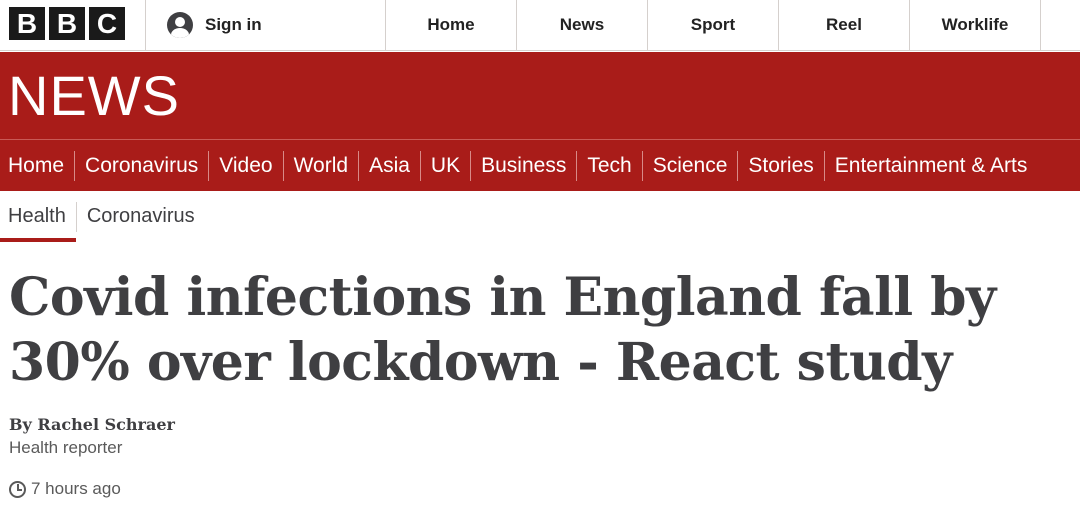  Describe the element at coordinates (38, 221) in the screenshot. I see `subnav-health: Health` at that location.